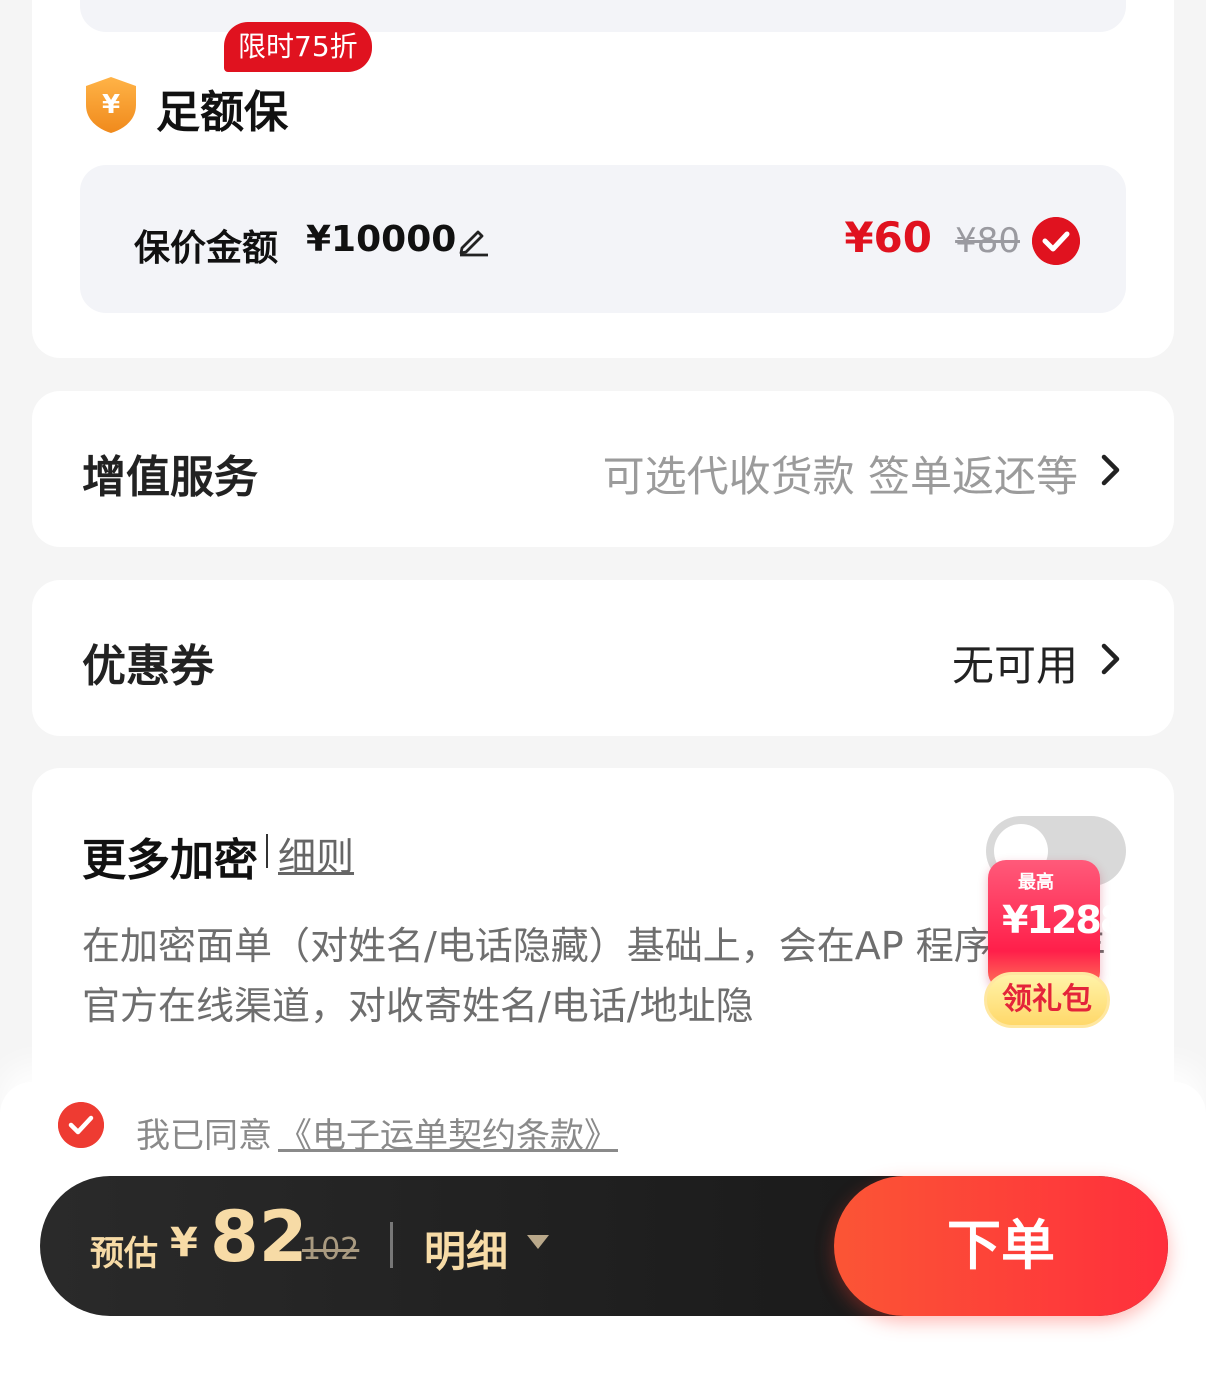 The image size is (1206, 1382). What do you see at coordinates (206, 248) in the screenshot?
I see `insured-value-label: 保价金额` at bounding box center [206, 248].